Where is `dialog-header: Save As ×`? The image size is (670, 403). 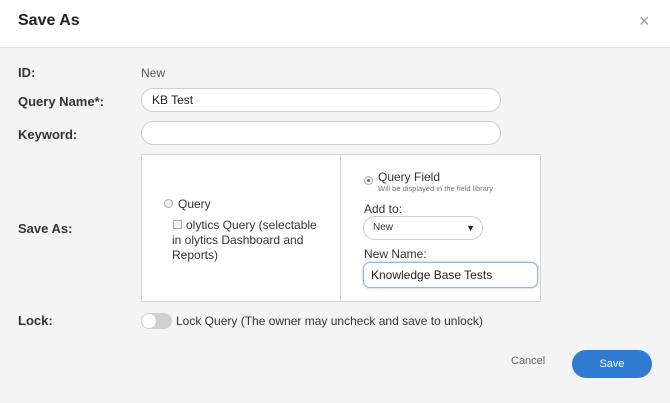 dialog-header: Save As × is located at coordinates (335, 24).